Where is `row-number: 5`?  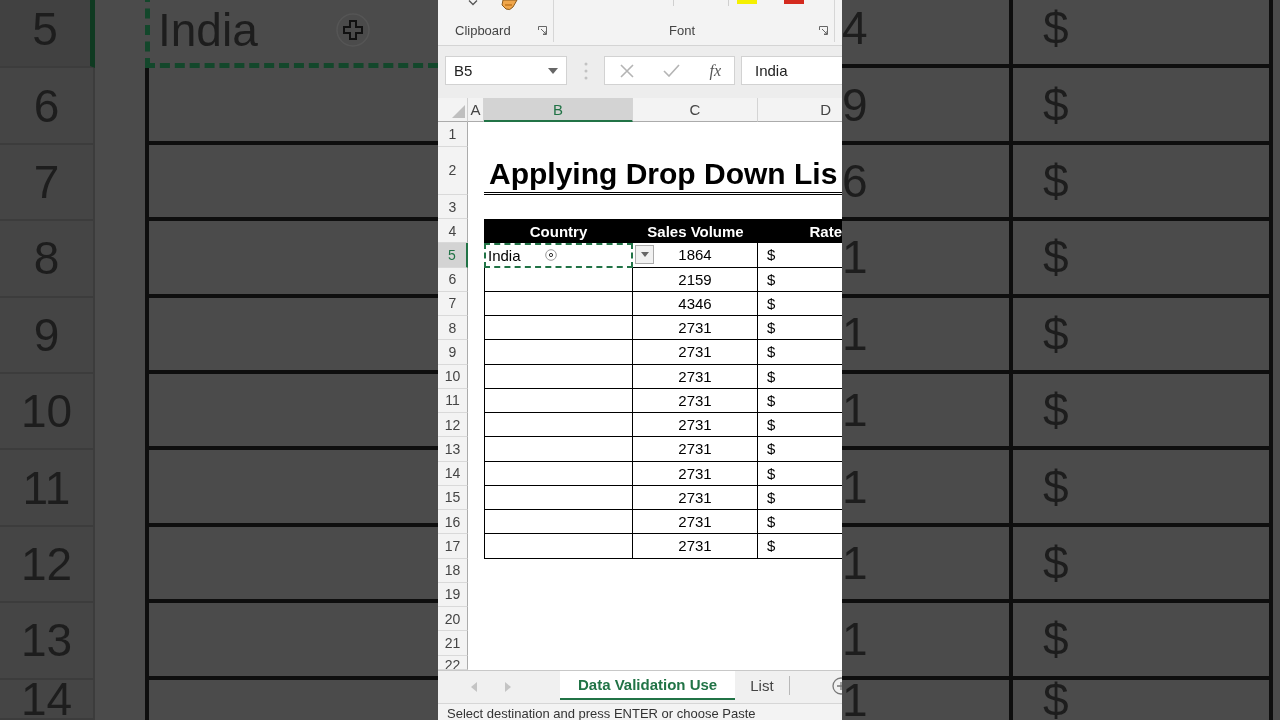
row-number: 5 is located at coordinates (453, 255).